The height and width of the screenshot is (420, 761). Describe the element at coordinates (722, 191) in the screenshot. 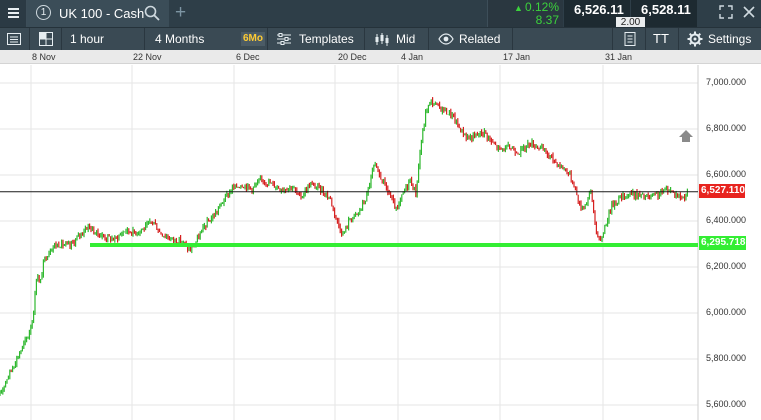

I see `current-price-tag: 6,527.110` at that location.